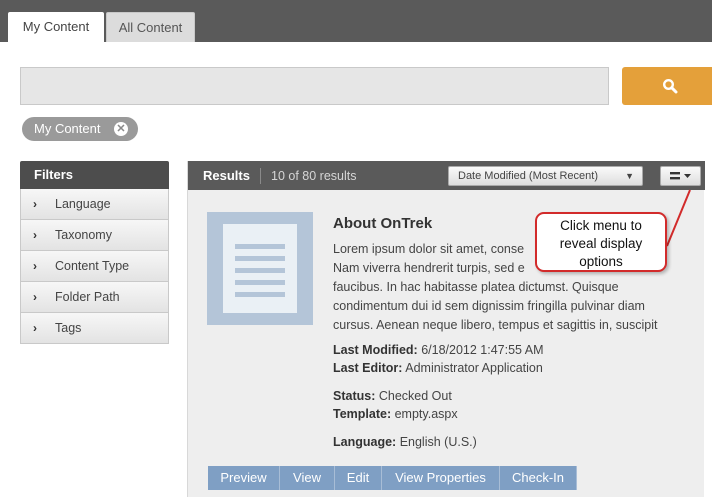  What do you see at coordinates (354, 396) in the screenshot?
I see `status-label: Status:` at bounding box center [354, 396].